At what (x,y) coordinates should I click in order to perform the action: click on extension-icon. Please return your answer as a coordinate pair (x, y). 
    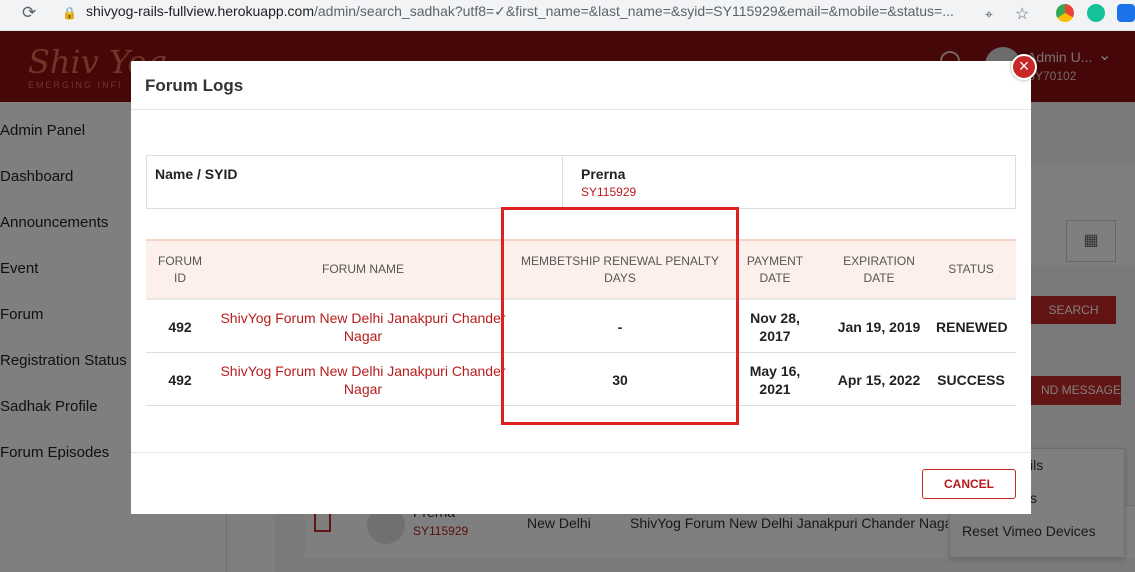
    Looking at the image, I should click on (1126, 13).